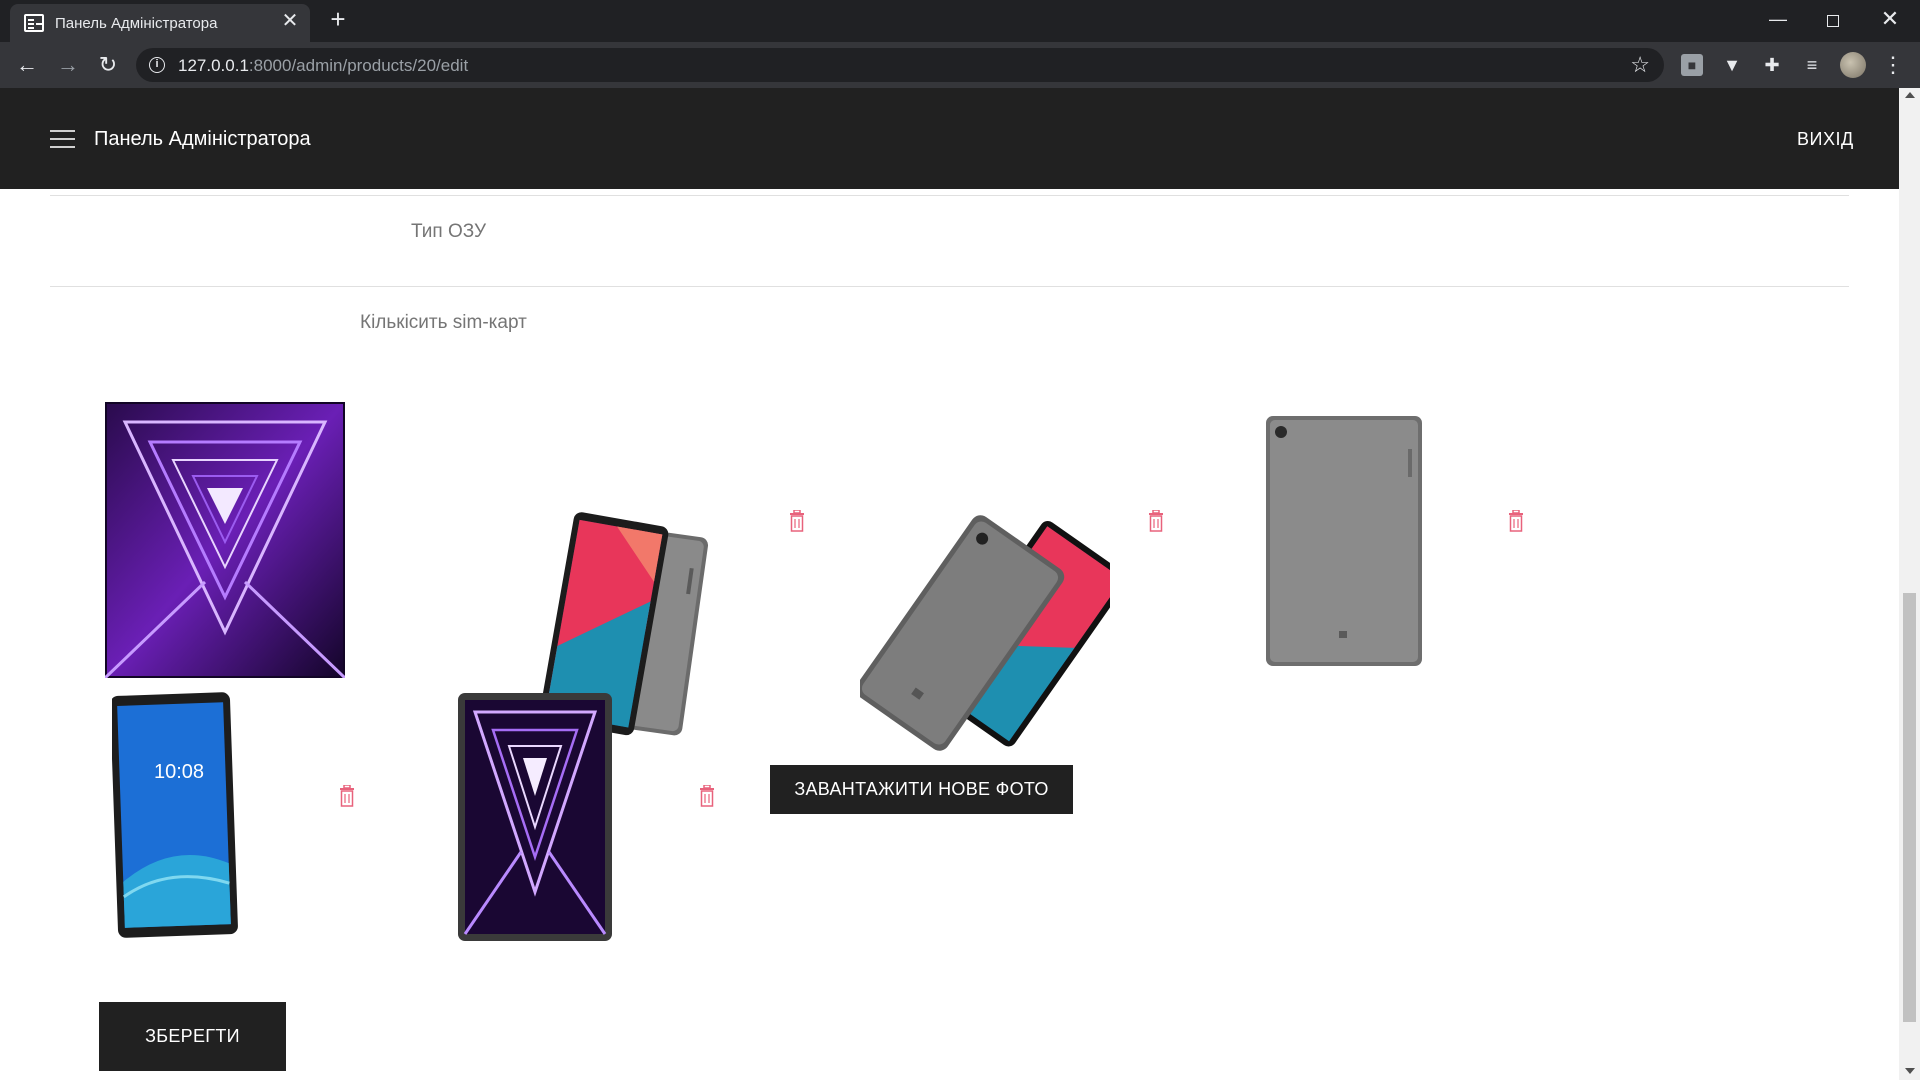 The width and height of the screenshot is (1920, 1080). I want to click on tab-close-icon: ✕, so click(290, 21).